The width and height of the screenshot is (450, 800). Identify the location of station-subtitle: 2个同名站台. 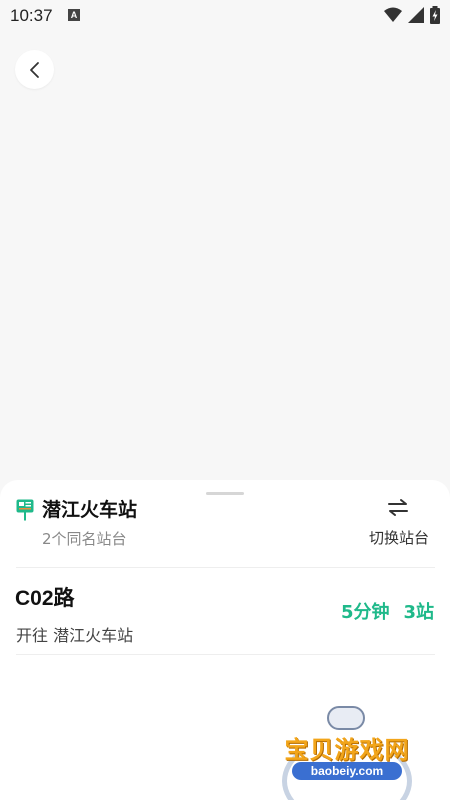
(84, 539).